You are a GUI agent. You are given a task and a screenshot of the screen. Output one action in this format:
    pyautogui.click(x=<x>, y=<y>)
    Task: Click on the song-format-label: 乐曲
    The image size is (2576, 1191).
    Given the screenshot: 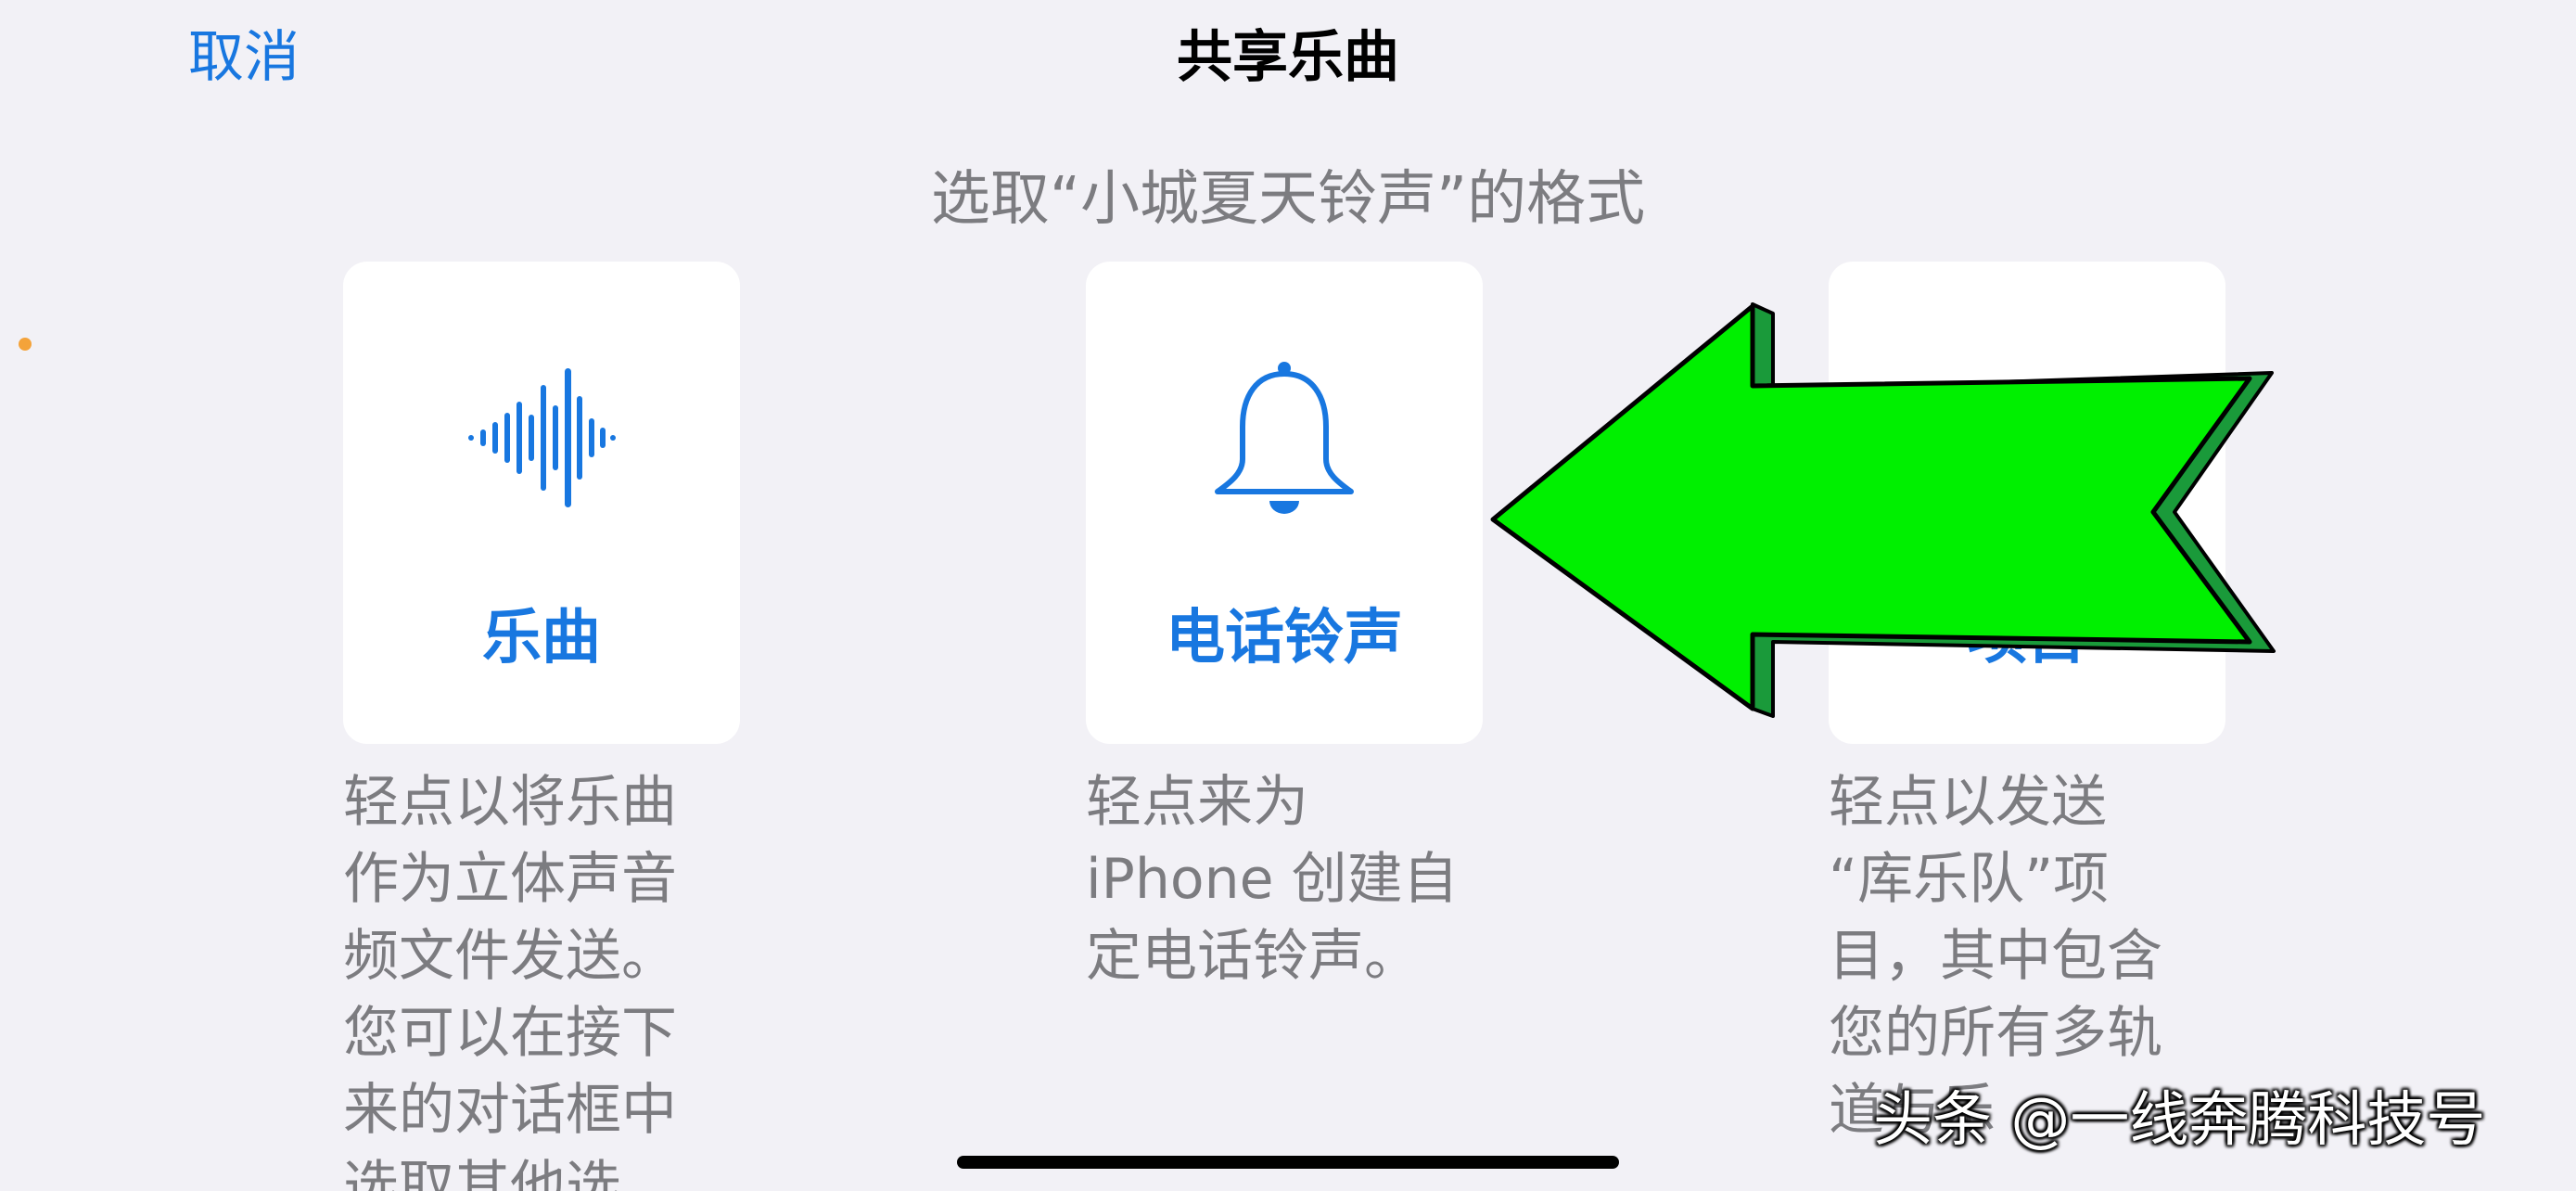 What is the action you would take?
    pyautogui.click(x=541, y=638)
    